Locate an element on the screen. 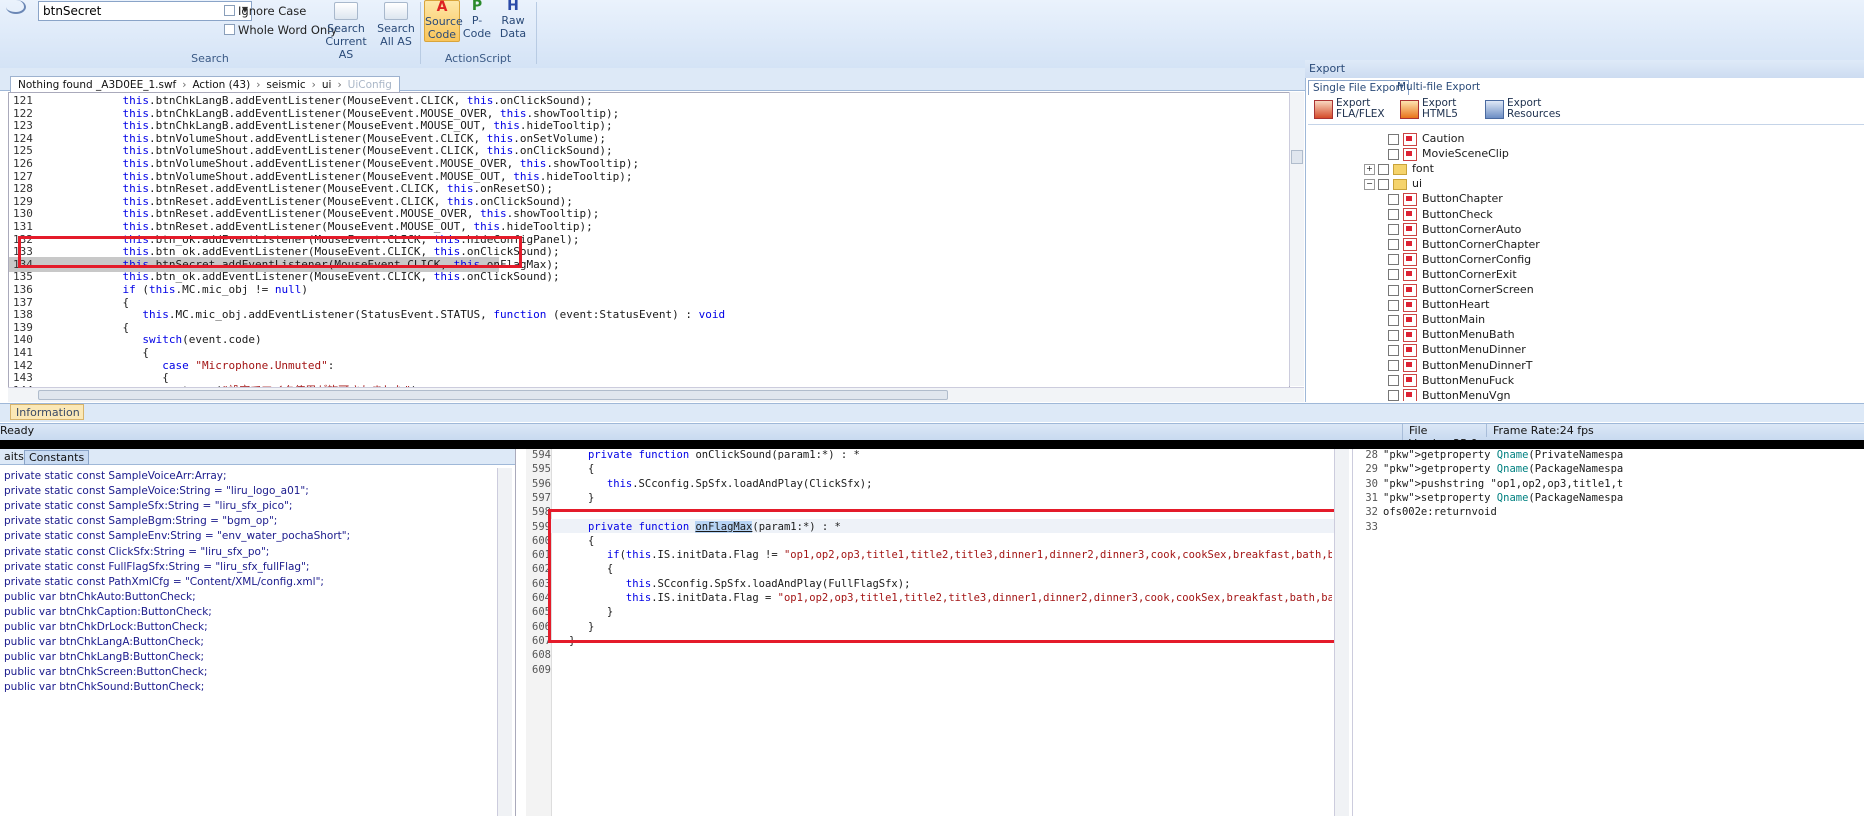  tree-item: ButtonMenuBath is located at coordinates (1451, 334).